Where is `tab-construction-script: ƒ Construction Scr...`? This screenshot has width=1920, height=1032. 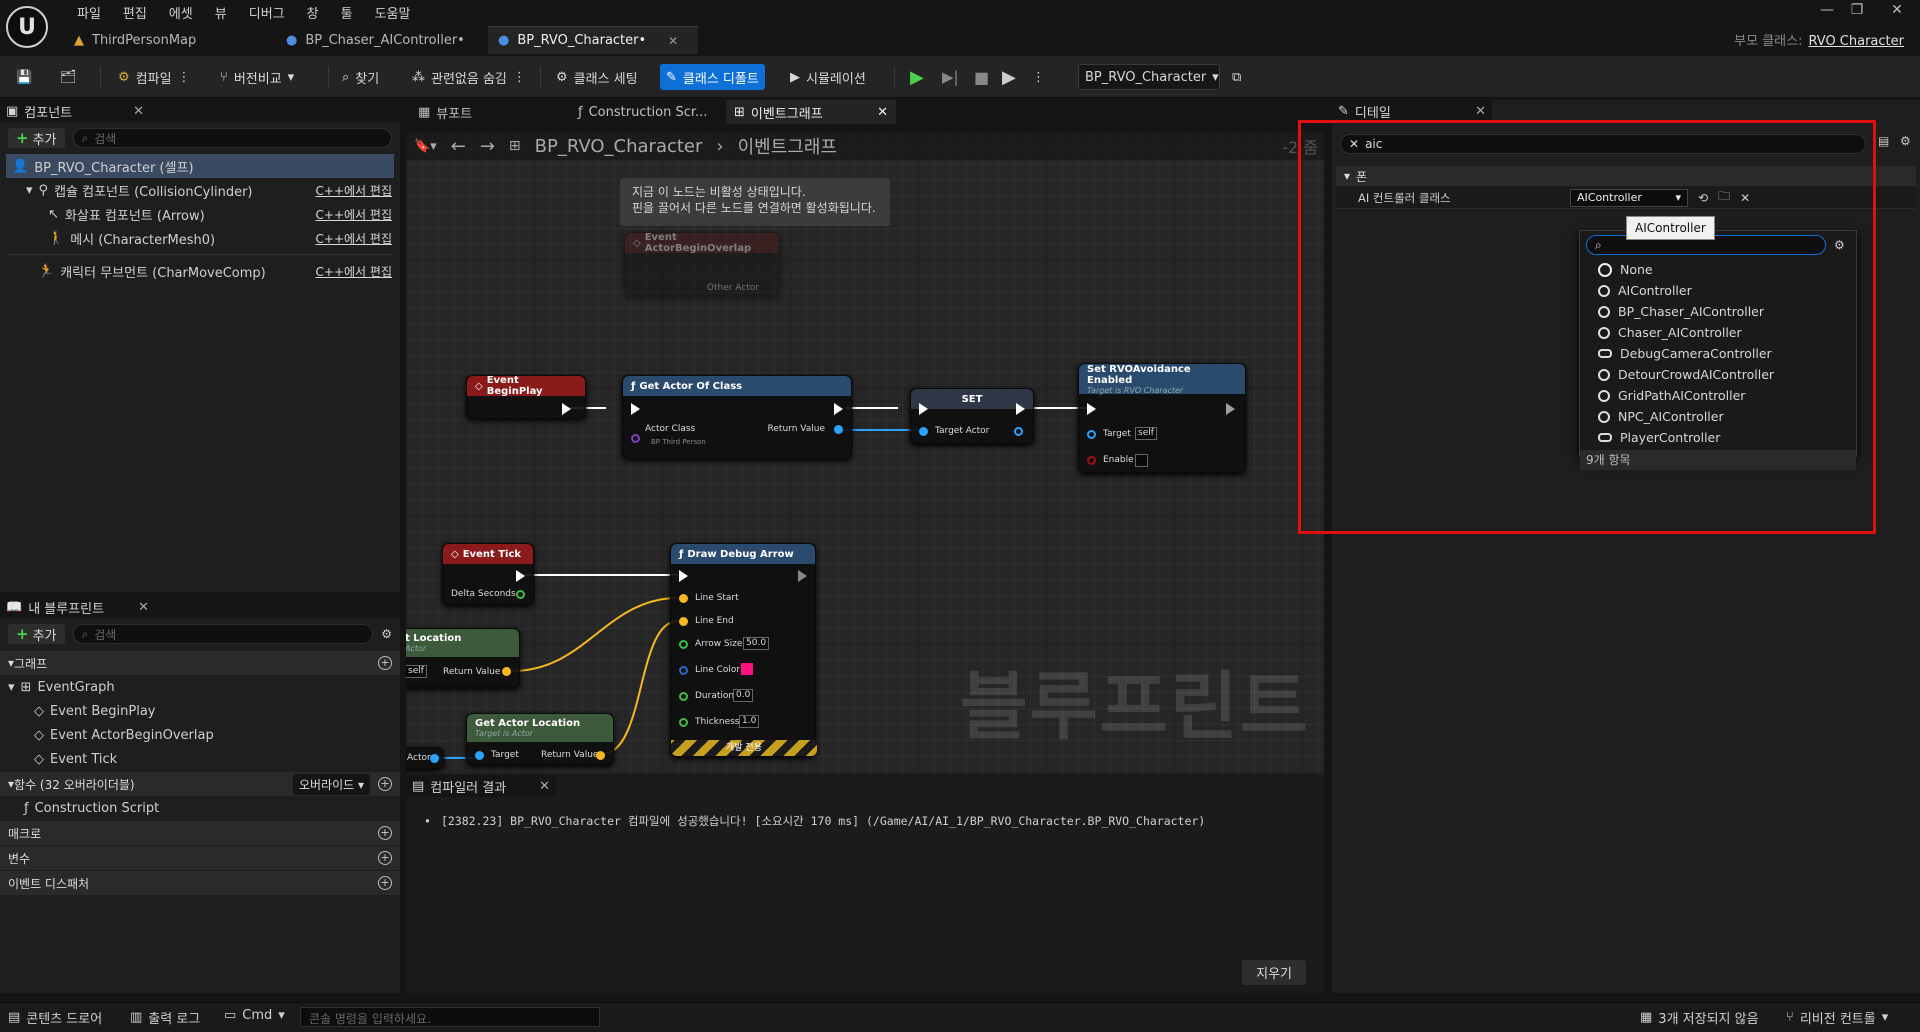 tab-construction-script: ƒ Construction Scr... is located at coordinates (642, 112).